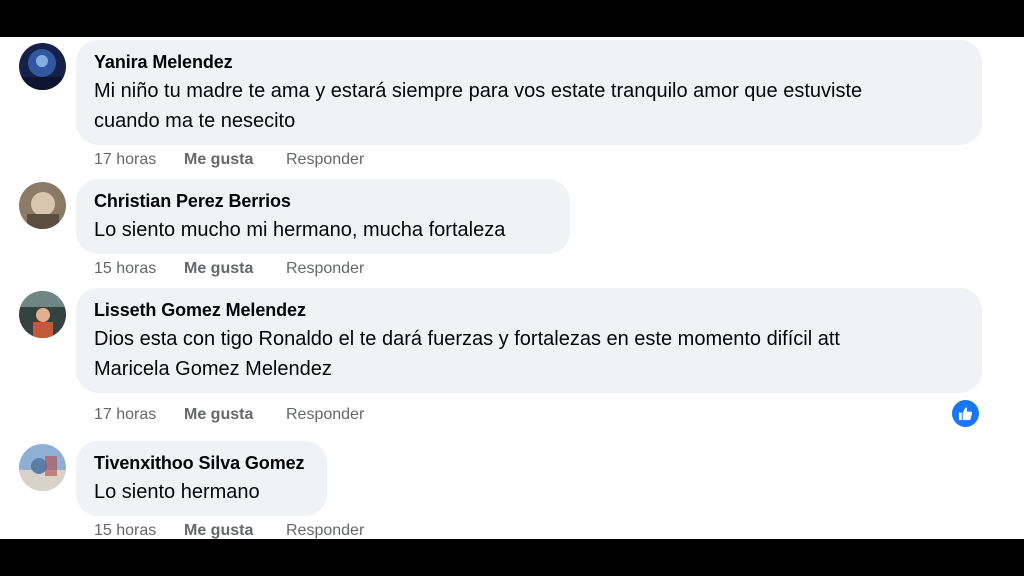 The width and height of the screenshot is (1024, 576). Describe the element at coordinates (177, 492) in the screenshot. I see `comment-text: Lo siento hermano` at that location.